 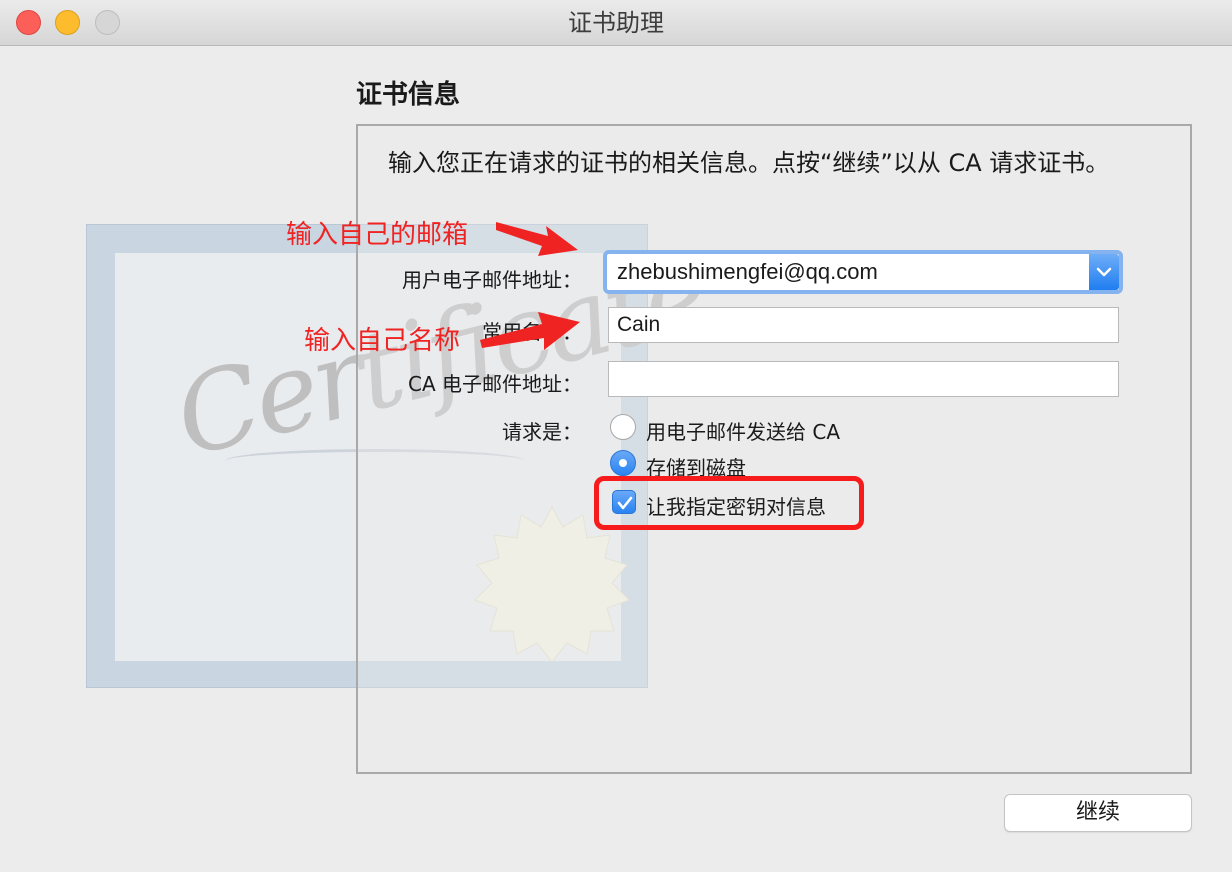 I want to click on radio-save-to-disk, so click(x=623, y=463).